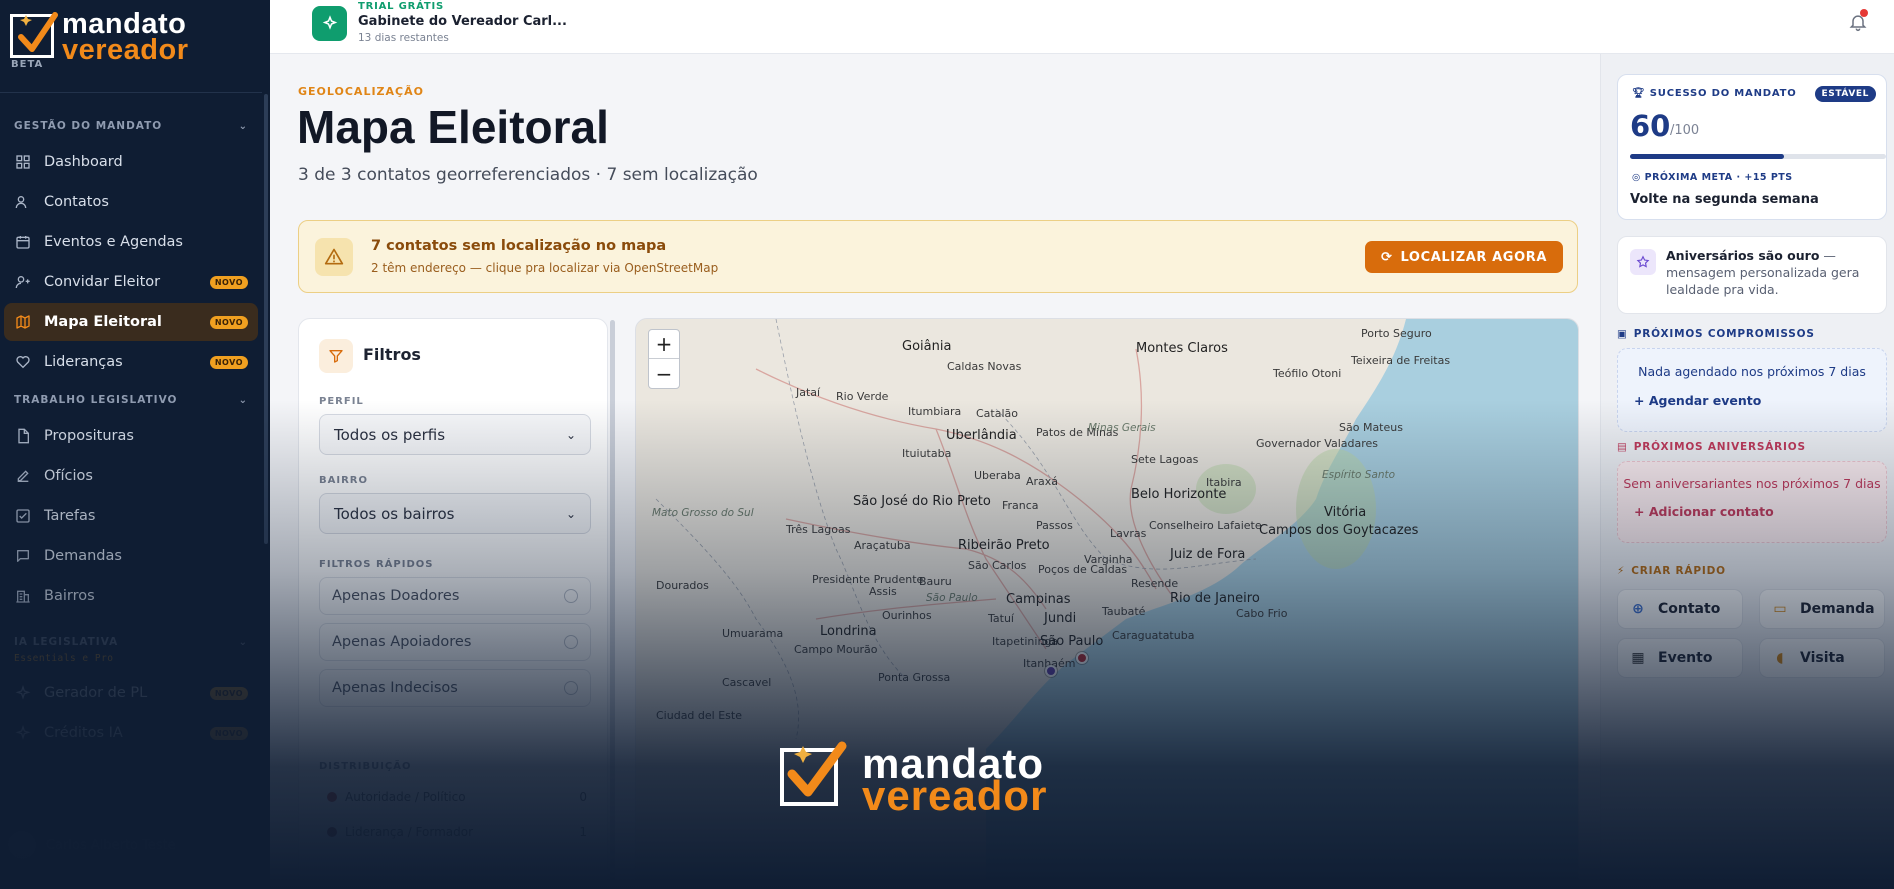 The width and height of the screenshot is (1894, 889). I want to click on logo-check-icon, so click(34, 35).